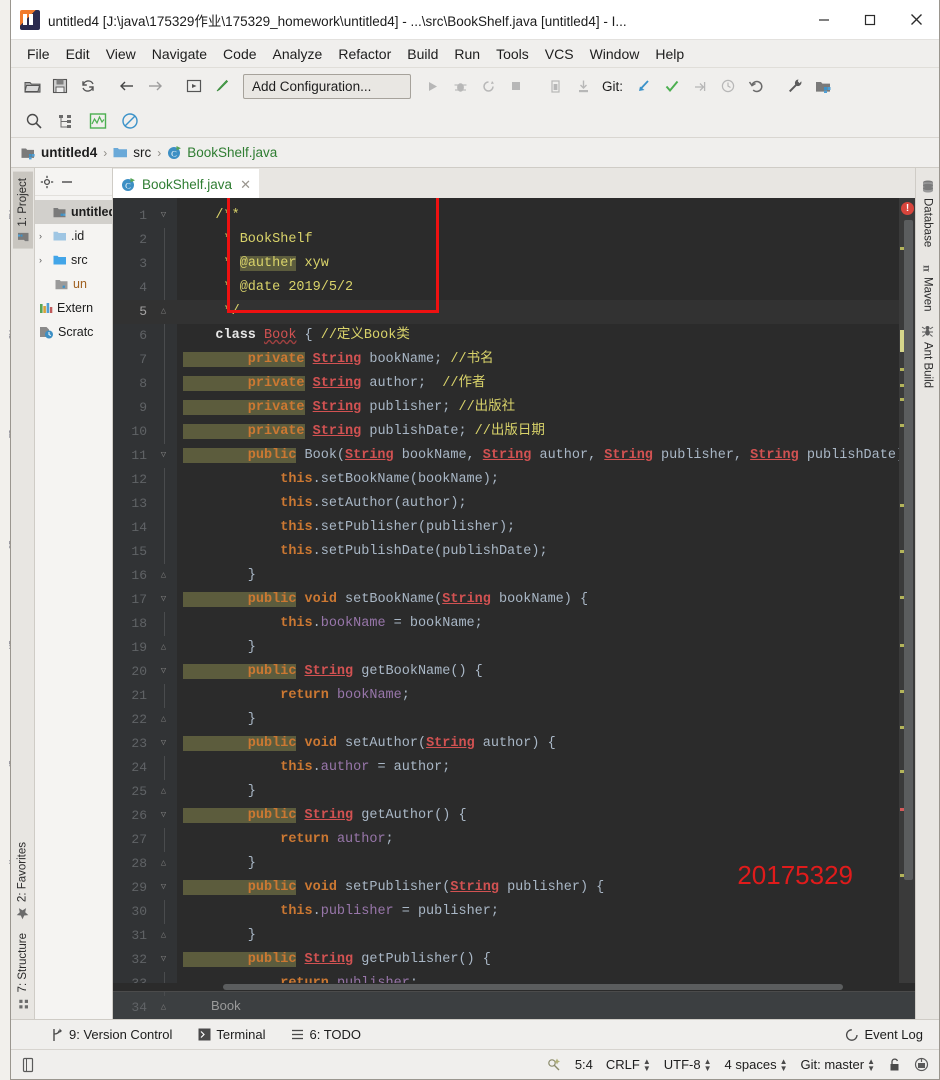 The width and height of the screenshot is (940, 1080). I want to click on line-number: 12, so click(145, 480).